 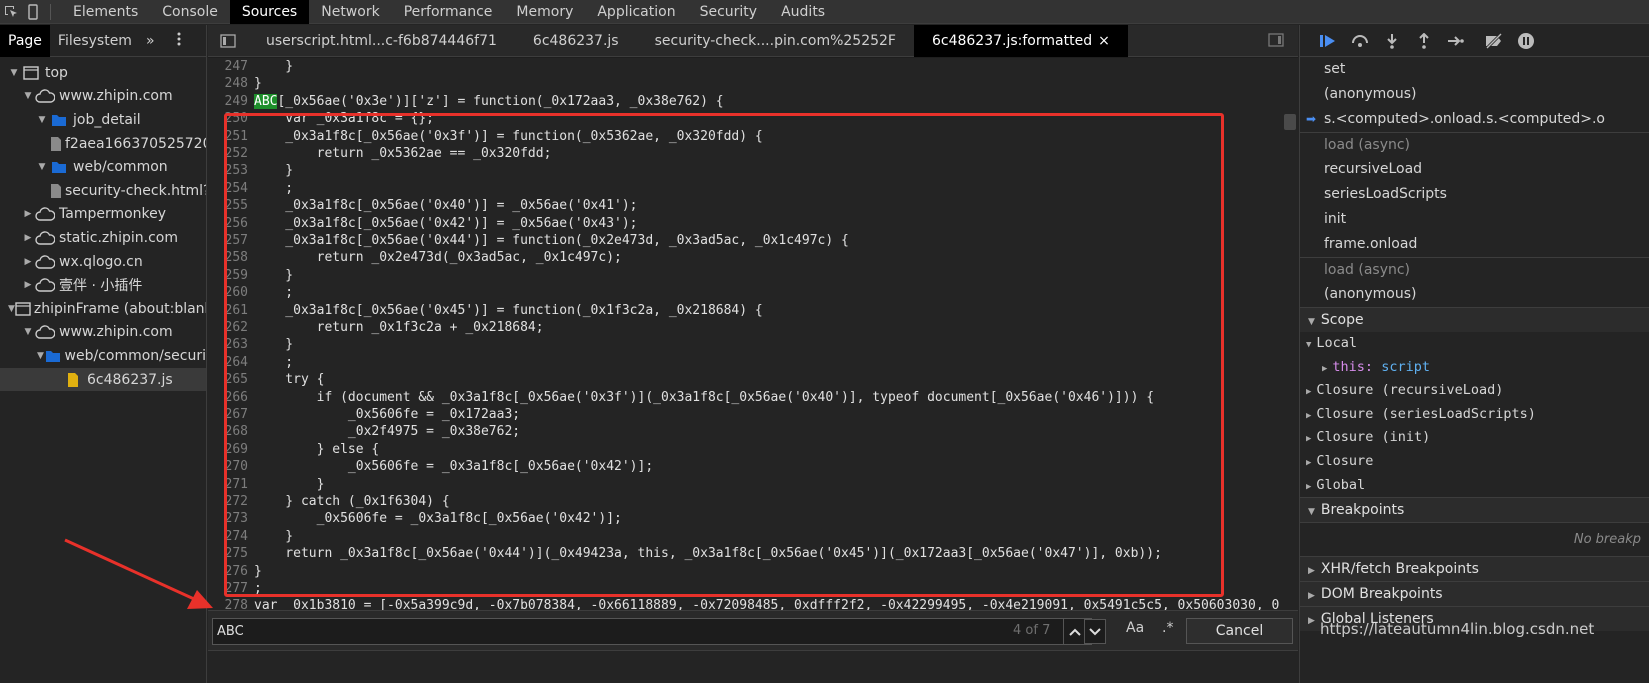 I want to click on more-tabs-button: », so click(x=150, y=41).